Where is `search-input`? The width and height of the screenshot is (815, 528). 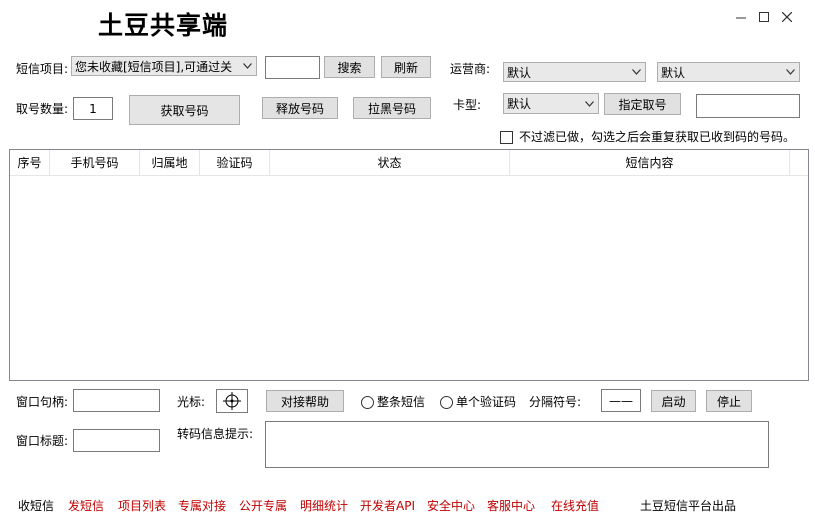
search-input is located at coordinates (292, 67).